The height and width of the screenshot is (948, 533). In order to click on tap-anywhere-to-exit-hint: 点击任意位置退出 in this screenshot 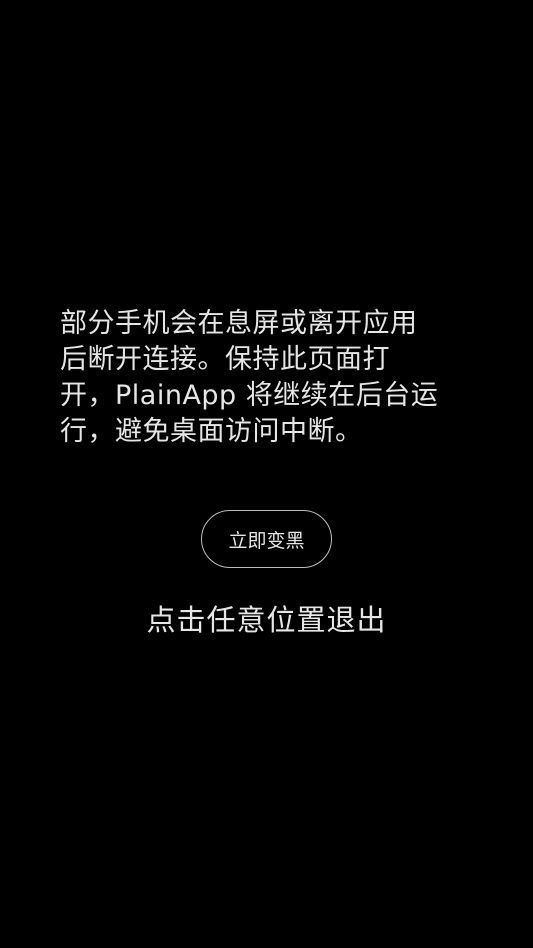, I will do `click(266, 620)`.